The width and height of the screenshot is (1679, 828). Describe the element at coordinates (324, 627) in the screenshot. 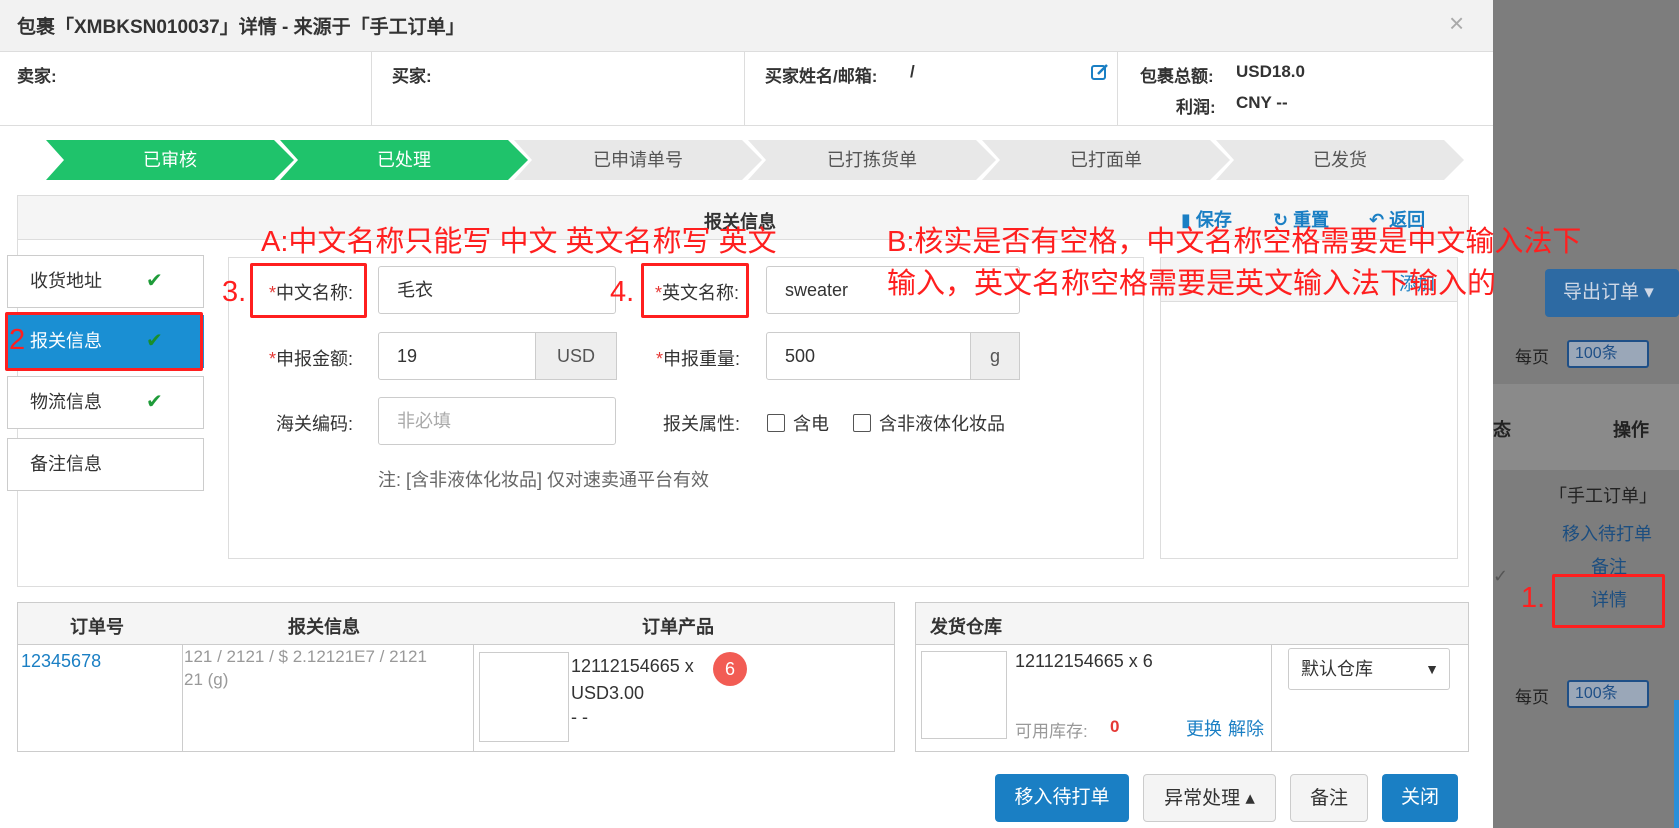

I see `col-customs-info: 报关信息` at that location.